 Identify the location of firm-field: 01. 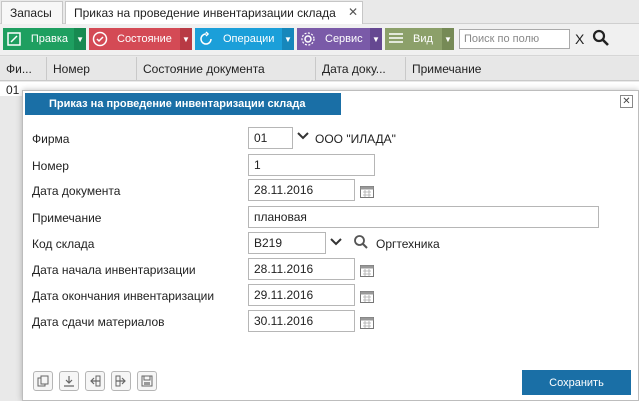
(270, 138).